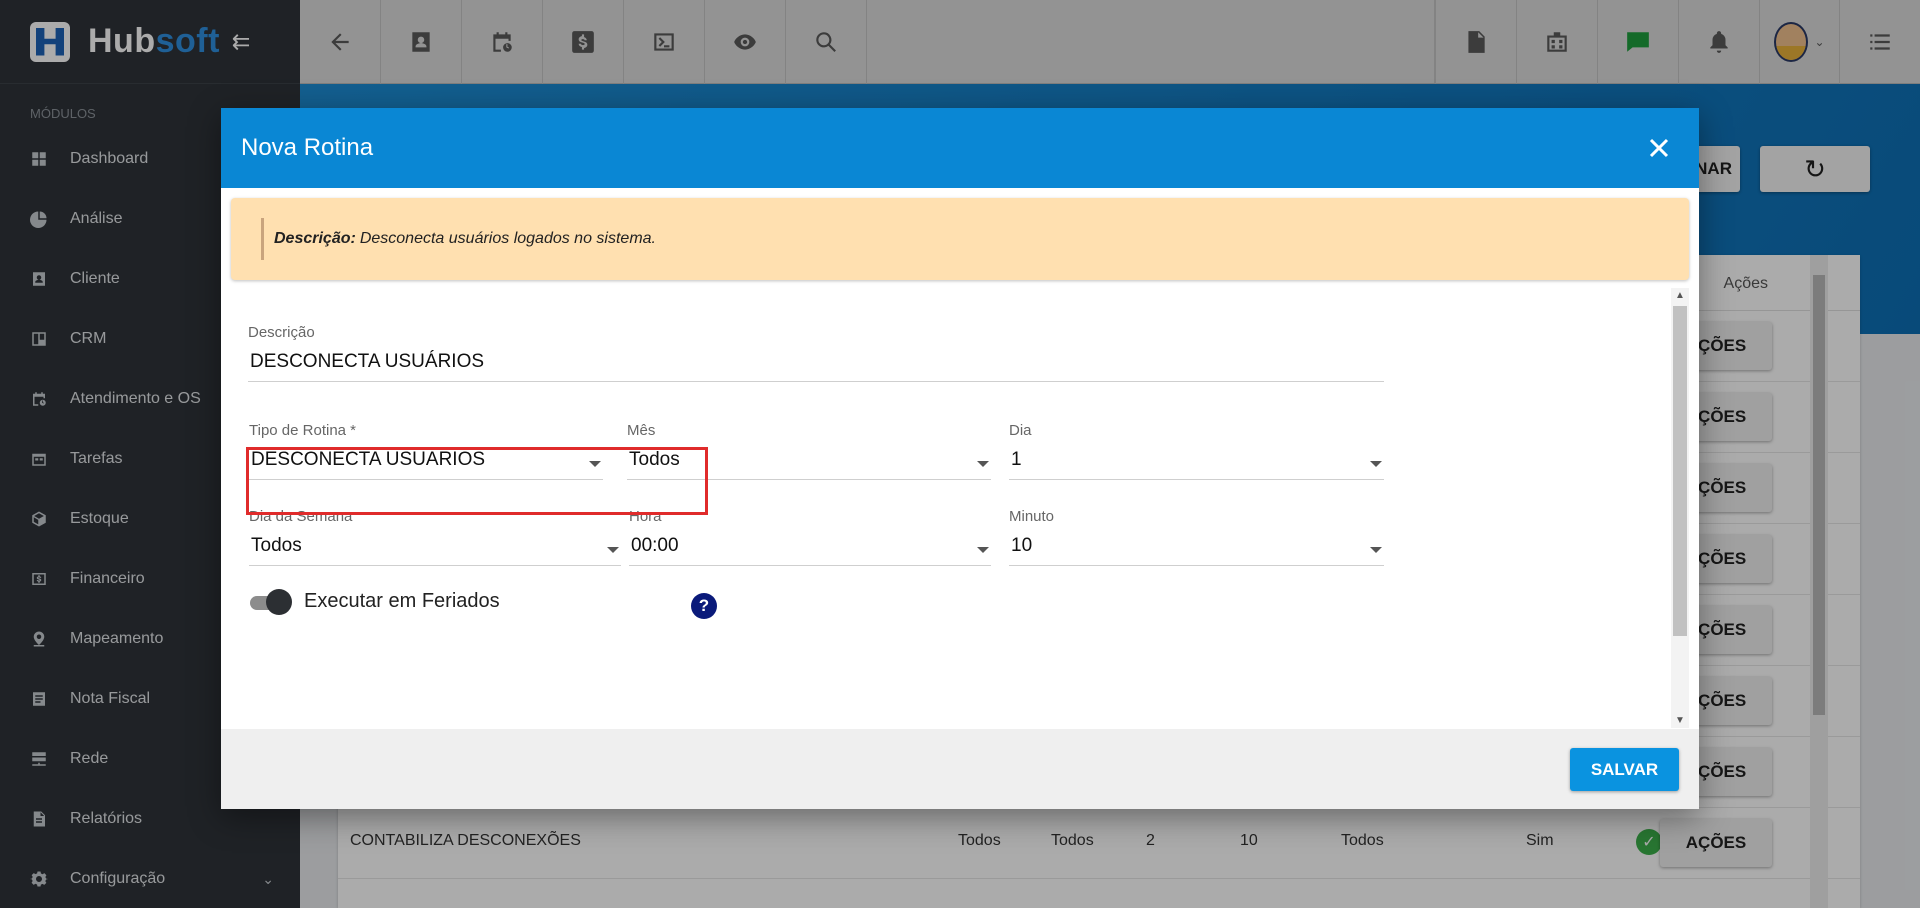 Image resolution: width=1920 pixels, height=908 pixels. Describe the element at coordinates (281, 332) in the screenshot. I see `descricao-label: Descrição` at that location.